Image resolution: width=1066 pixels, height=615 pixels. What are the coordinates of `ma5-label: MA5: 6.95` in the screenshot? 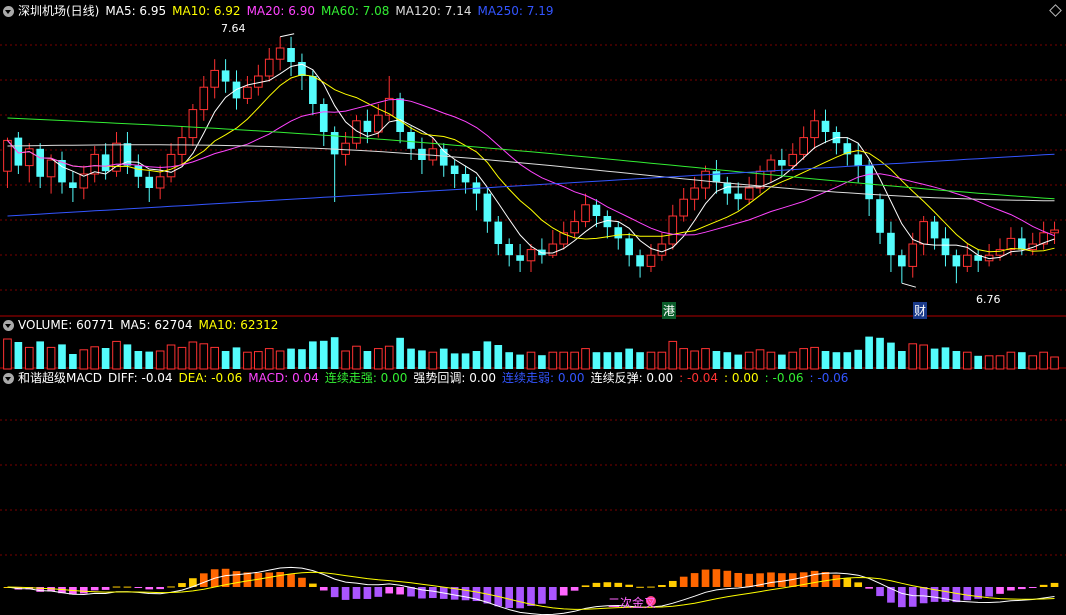 It's located at (136, 11).